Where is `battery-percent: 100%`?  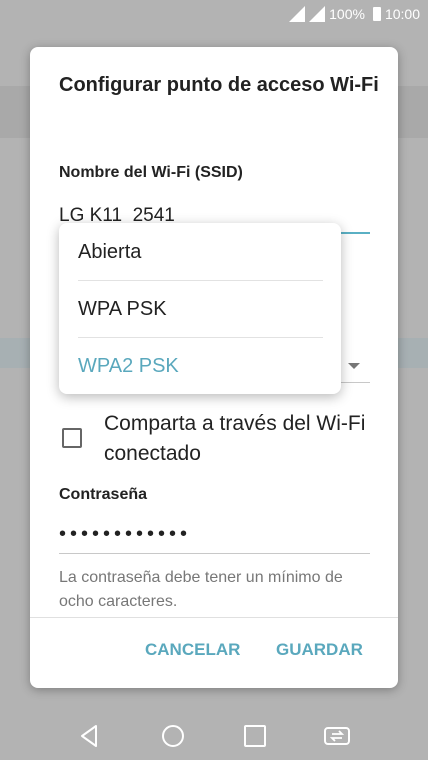
battery-percent: 100% is located at coordinates (347, 14).